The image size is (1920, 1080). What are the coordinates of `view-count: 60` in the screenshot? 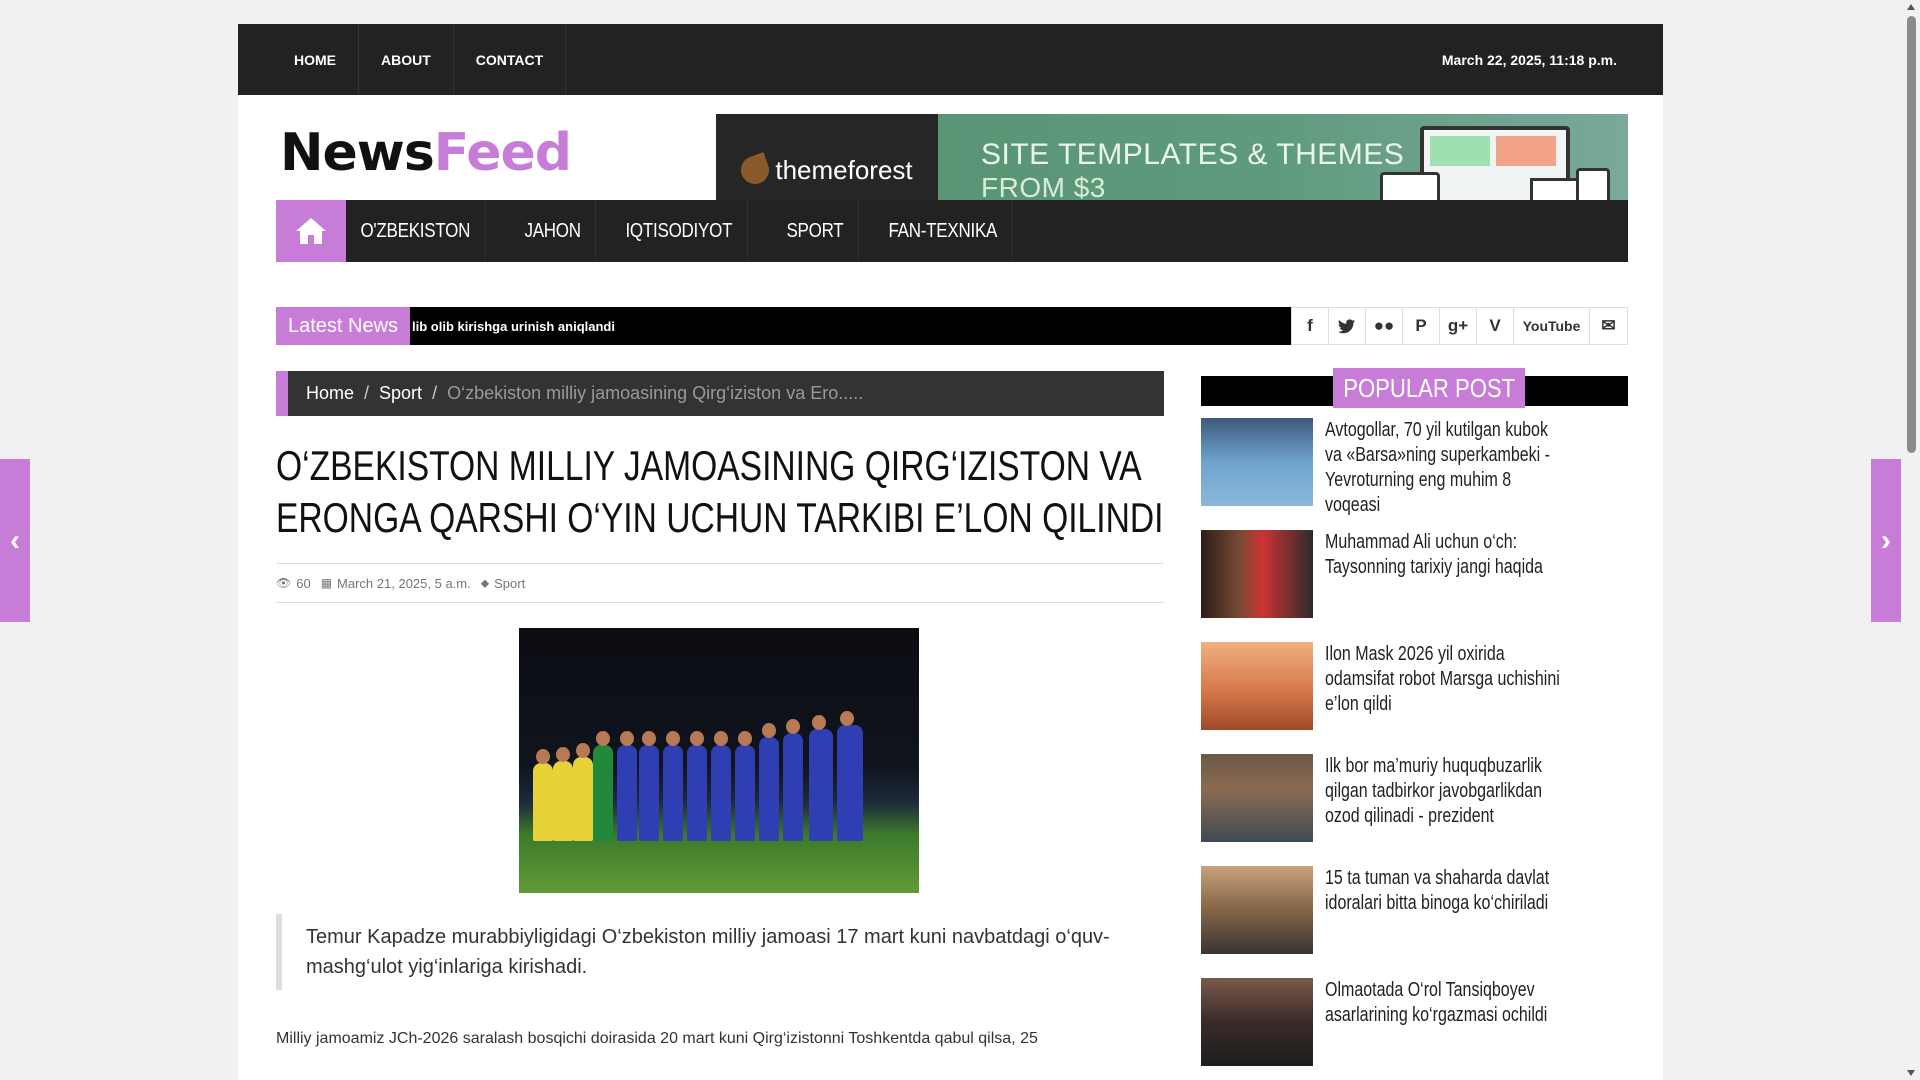 It's located at (303, 583).